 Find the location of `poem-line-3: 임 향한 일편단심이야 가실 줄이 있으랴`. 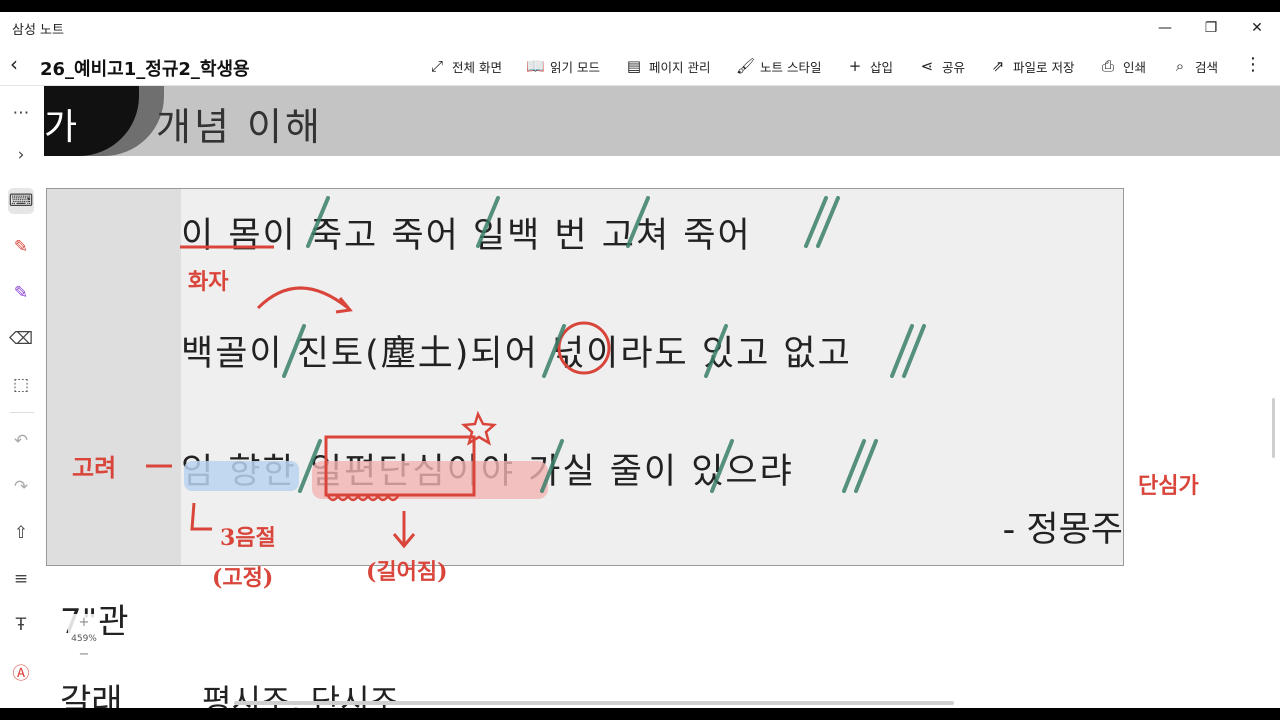

poem-line-3: 임 향한 일편단심이야 가실 줄이 있으랴 is located at coordinates (487, 472).